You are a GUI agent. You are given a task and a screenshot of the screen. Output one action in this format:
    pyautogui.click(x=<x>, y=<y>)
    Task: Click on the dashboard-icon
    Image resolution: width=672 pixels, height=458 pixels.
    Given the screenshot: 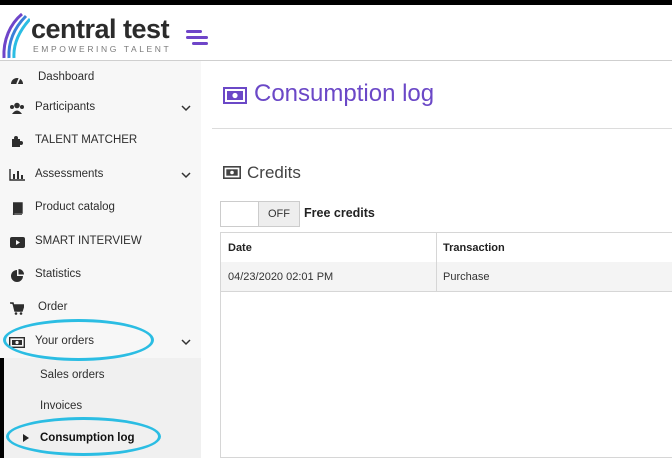 What is the action you would take?
    pyautogui.click(x=17, y=78)
    